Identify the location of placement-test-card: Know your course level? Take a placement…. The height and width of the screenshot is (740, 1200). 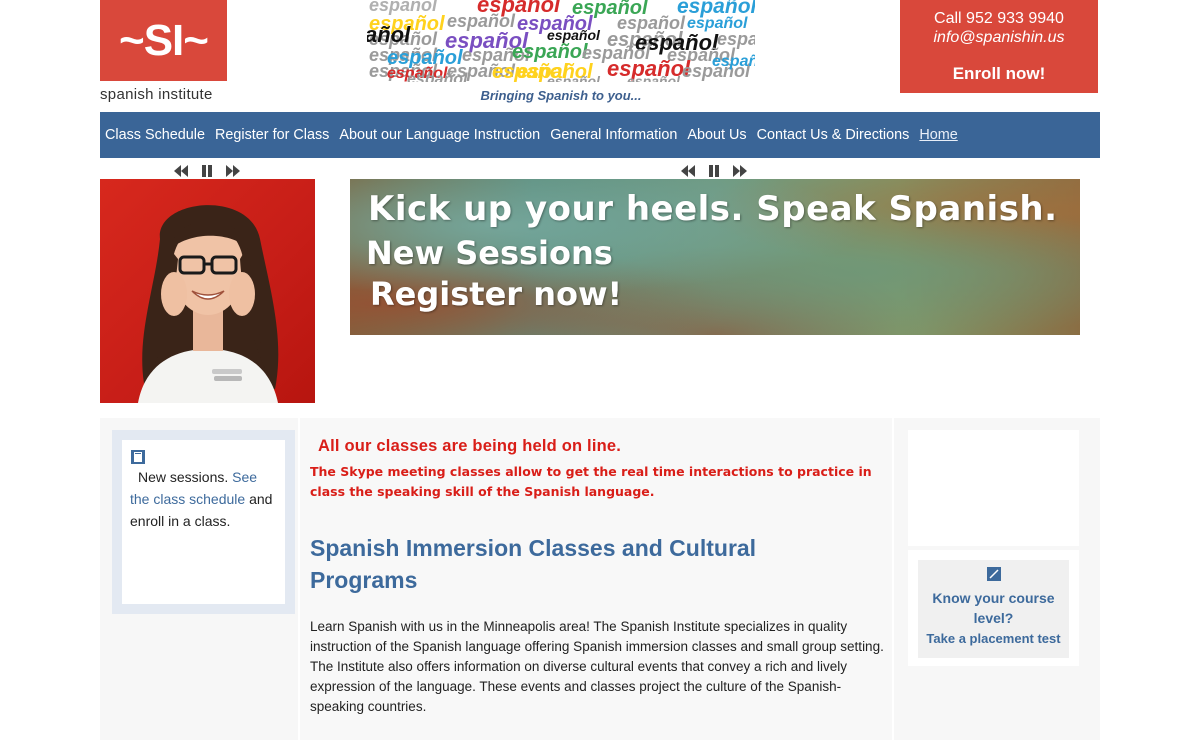
(993, 609).